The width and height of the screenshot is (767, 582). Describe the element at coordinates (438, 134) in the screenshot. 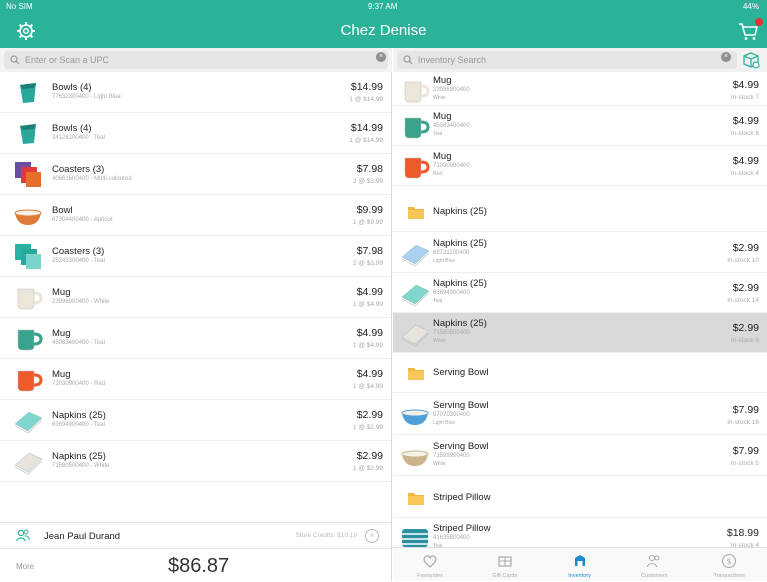

I see `item-variant: Teal` at that location.